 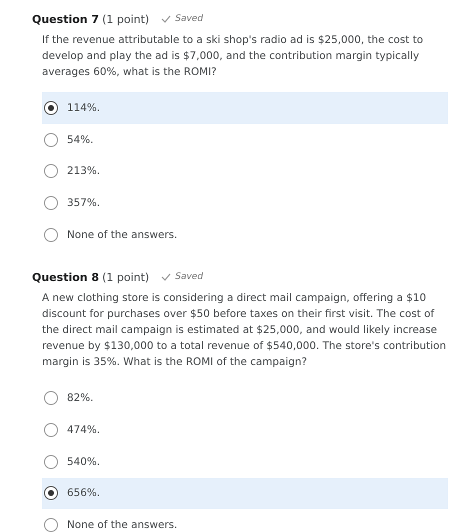 I want to click on answer-option: 213%., so click(x=245, y=171).